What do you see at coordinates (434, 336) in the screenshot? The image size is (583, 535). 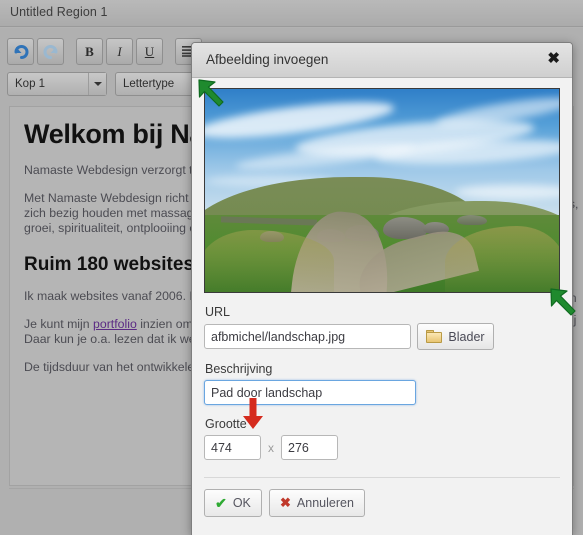 I see `folder-icon` at bounding box center [434, 336].